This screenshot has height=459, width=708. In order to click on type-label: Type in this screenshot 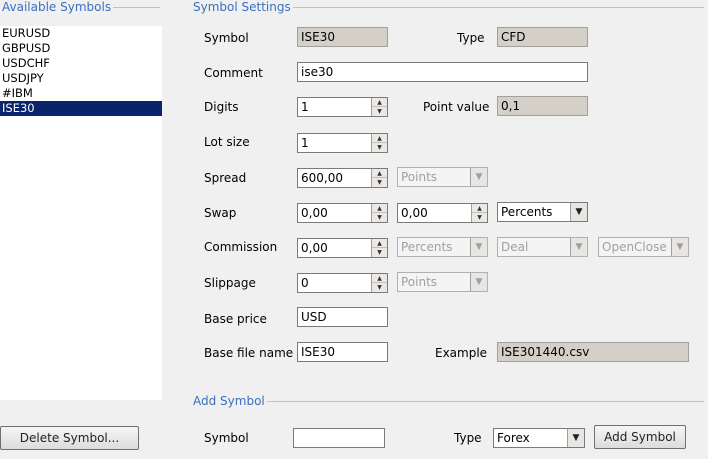, I will do `click(471, 38)`.